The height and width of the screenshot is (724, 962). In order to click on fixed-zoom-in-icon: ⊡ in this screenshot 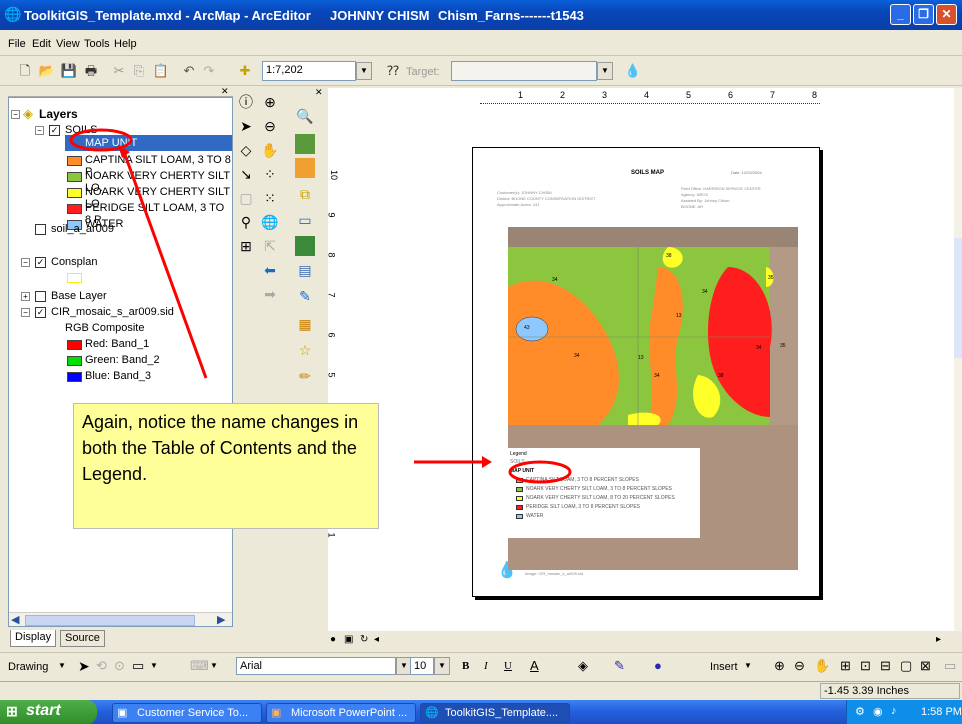, I will do `click(865, 666)`.